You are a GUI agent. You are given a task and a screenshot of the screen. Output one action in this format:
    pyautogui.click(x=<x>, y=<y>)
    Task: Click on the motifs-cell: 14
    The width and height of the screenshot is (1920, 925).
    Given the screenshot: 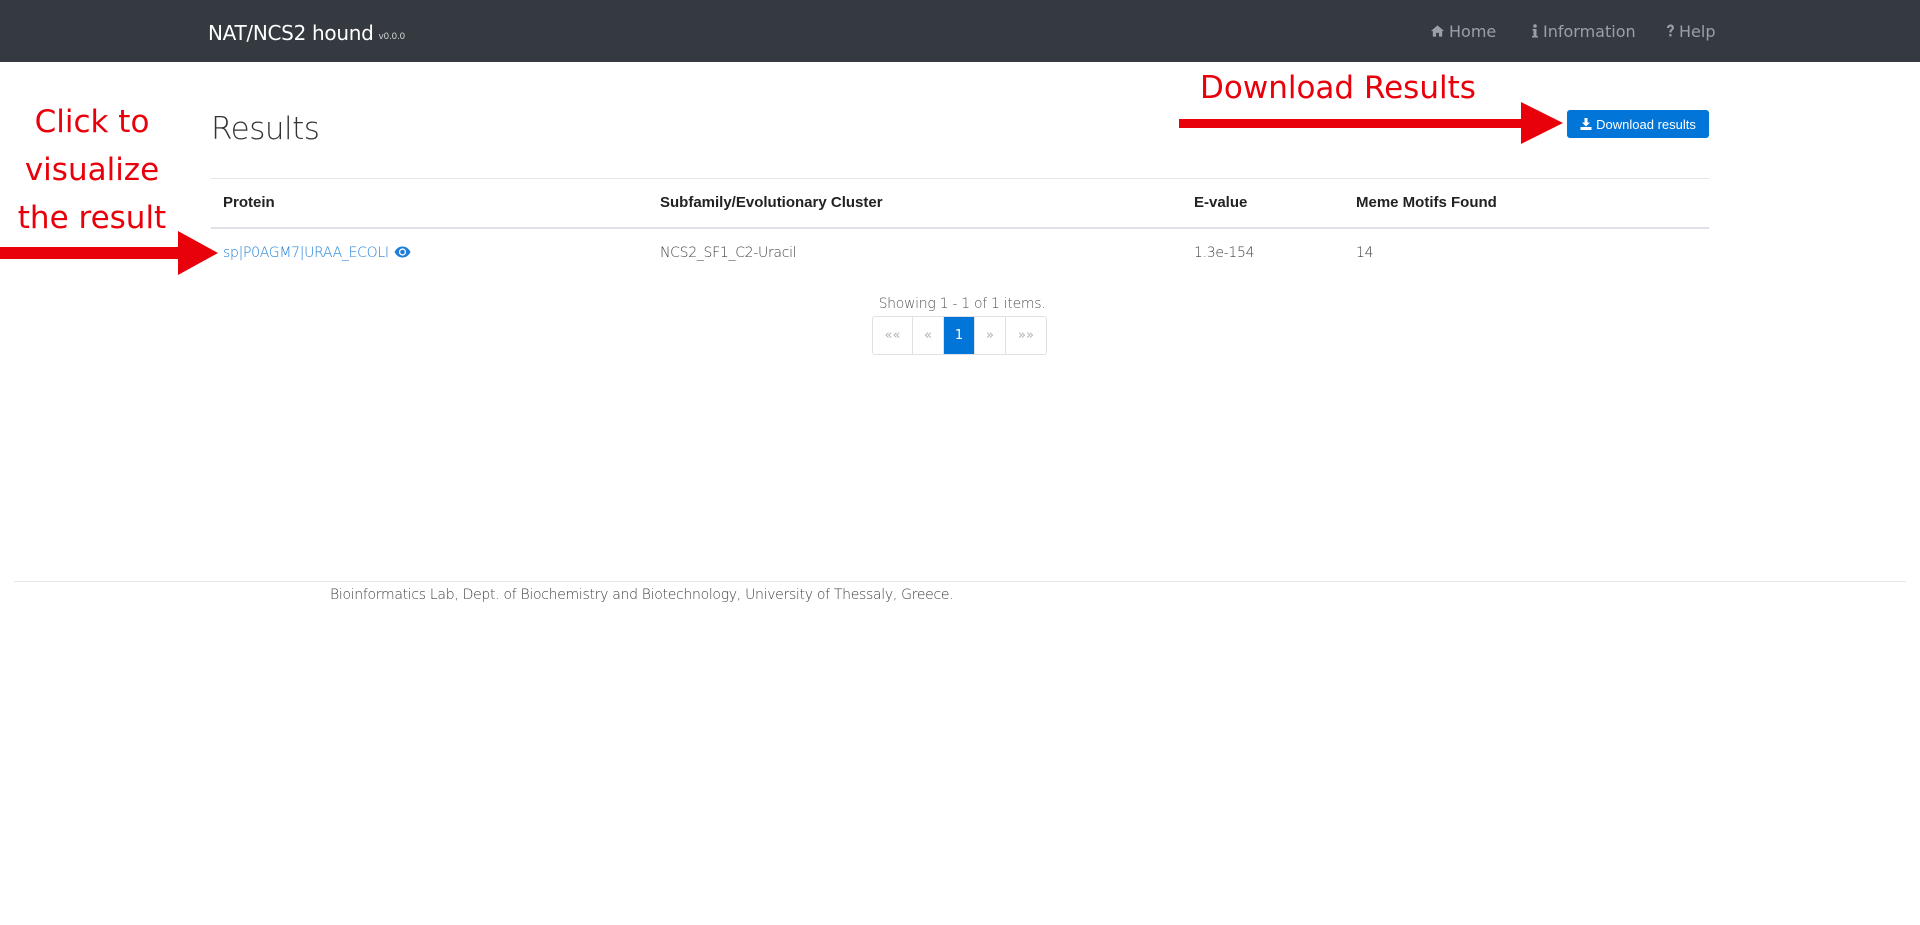 What is the action you would take?
    pyautogui.click(x=1365, y=253)
    